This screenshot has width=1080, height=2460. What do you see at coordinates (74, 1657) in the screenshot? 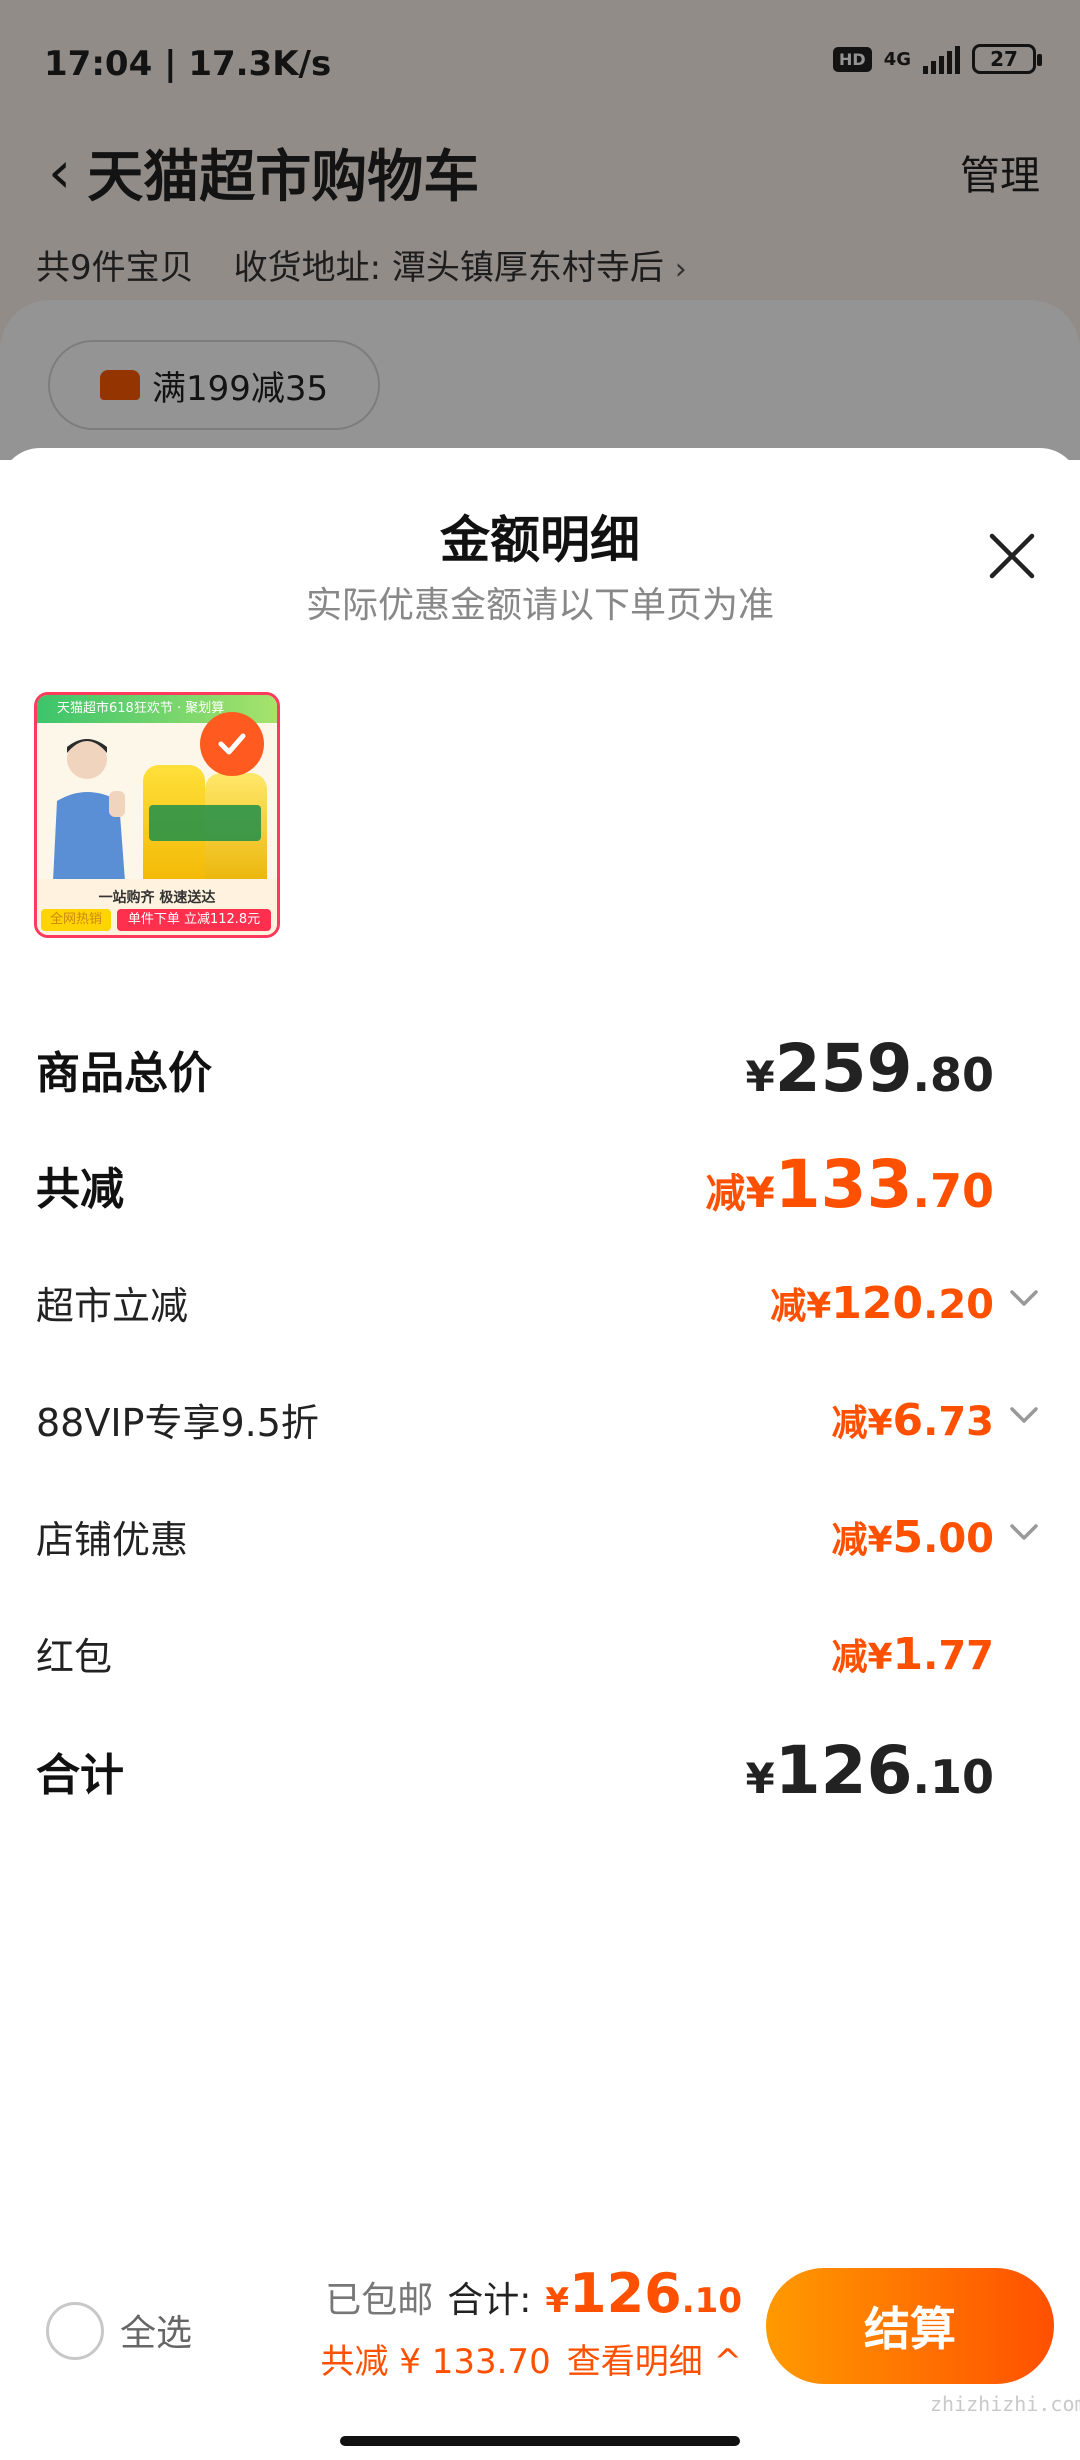
I see `row-label: 红包` at bounding box center [74, 1657].